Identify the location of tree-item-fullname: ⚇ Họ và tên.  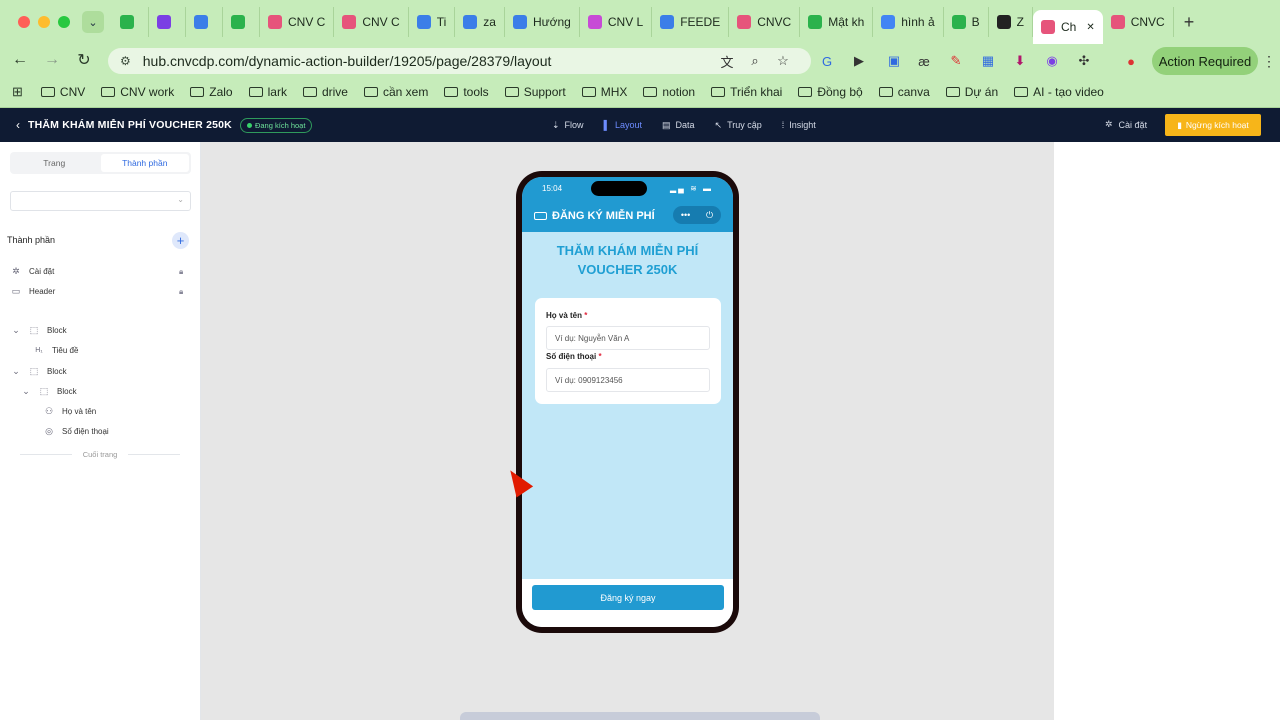
(70, 411).